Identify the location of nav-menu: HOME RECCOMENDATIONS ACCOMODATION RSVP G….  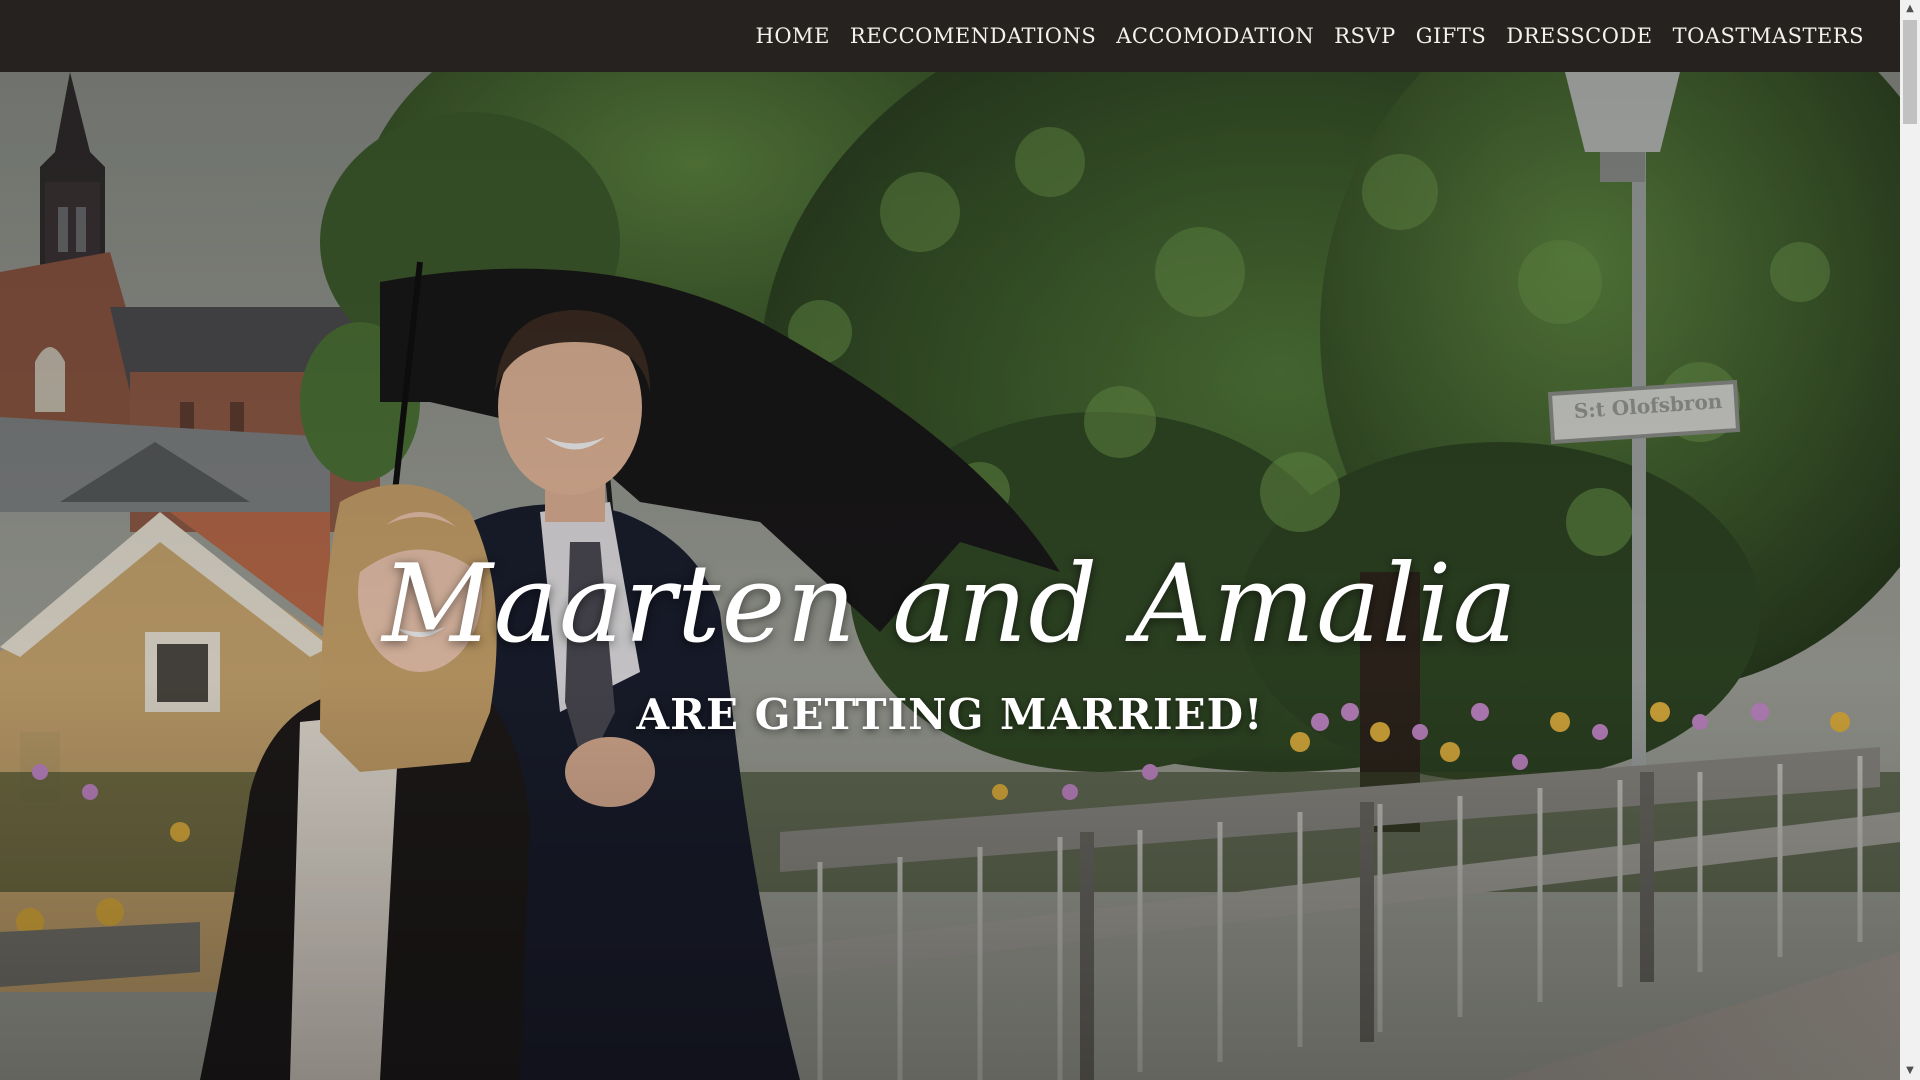
(1310, 36).